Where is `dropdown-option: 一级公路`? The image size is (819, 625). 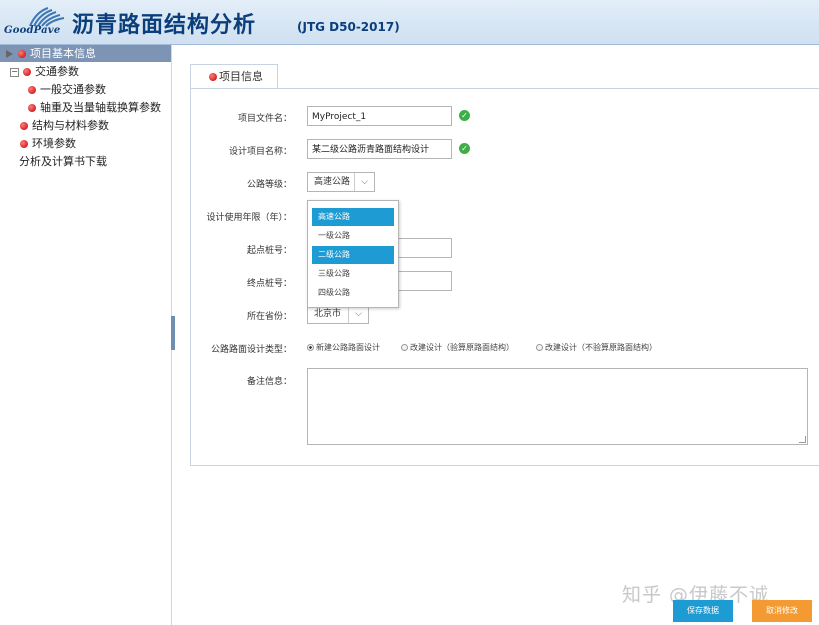
dropdown-option: 一级公路 is located at coordinates (353, 236).